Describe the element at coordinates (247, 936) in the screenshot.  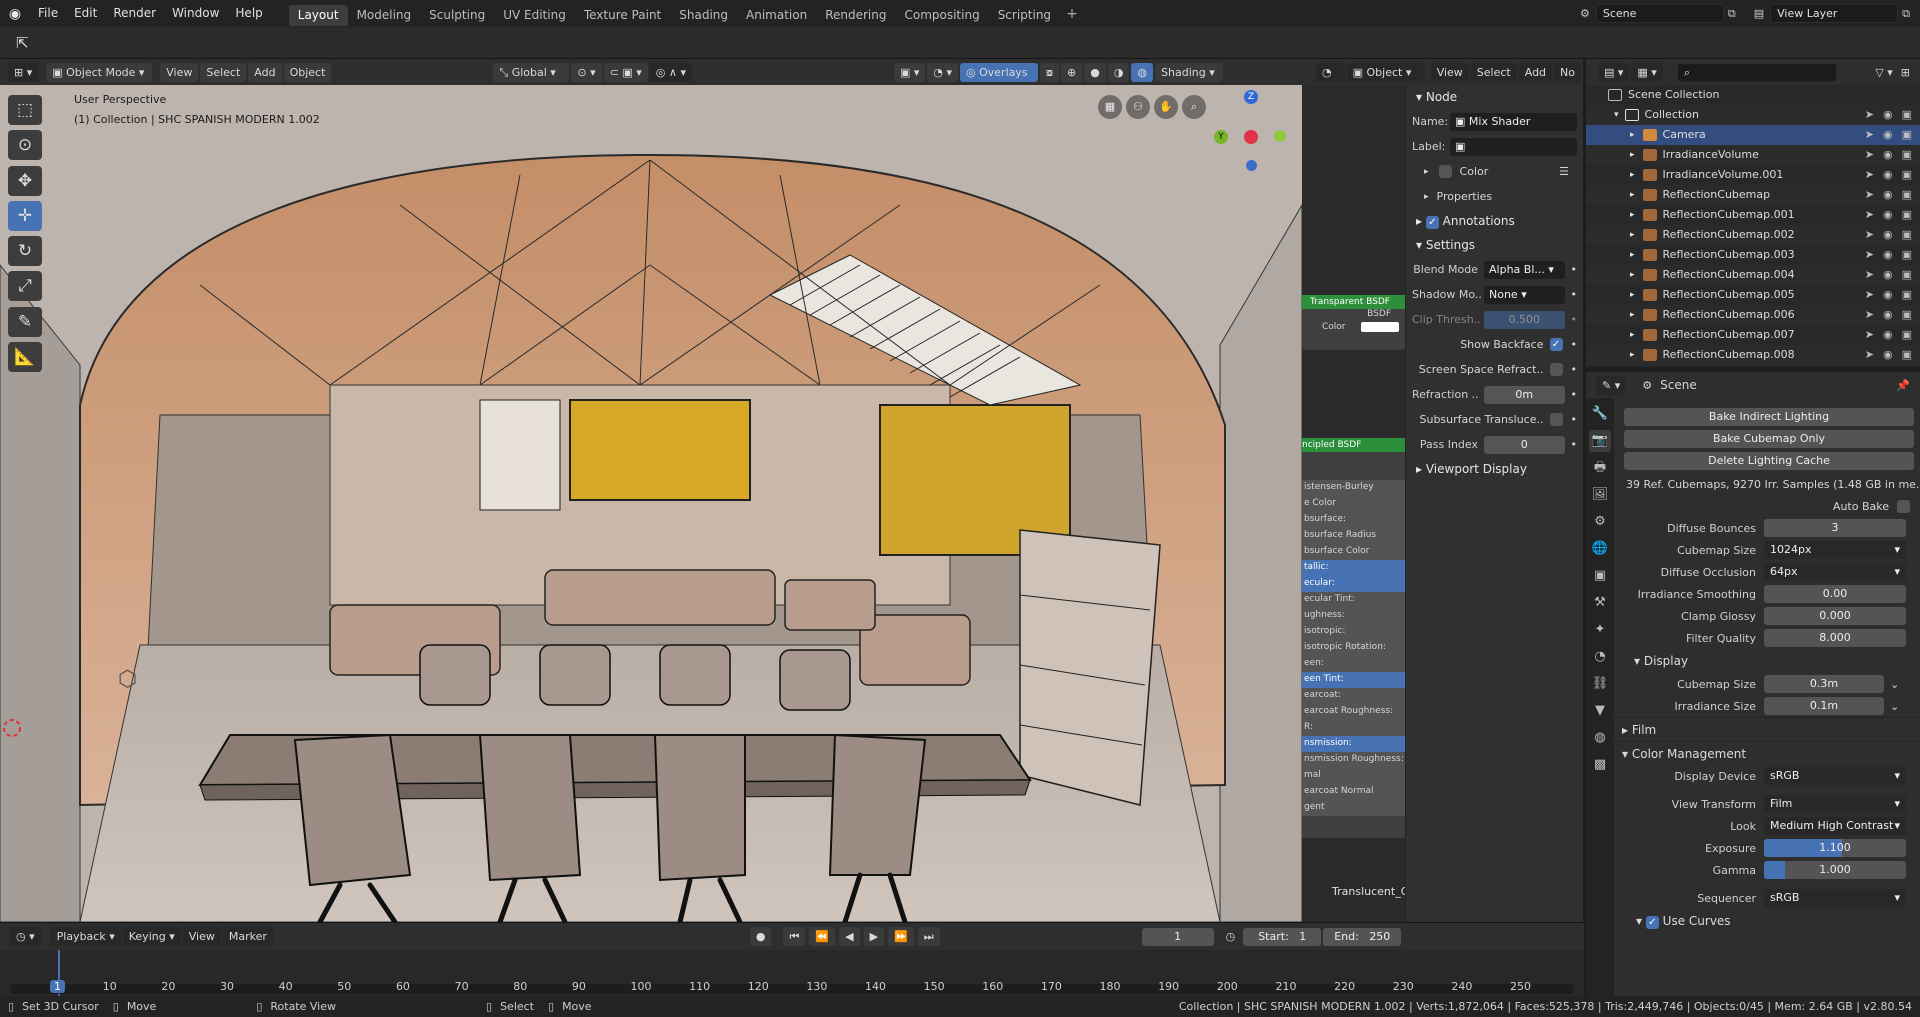
I see `marker-menu: Marker` at that location.